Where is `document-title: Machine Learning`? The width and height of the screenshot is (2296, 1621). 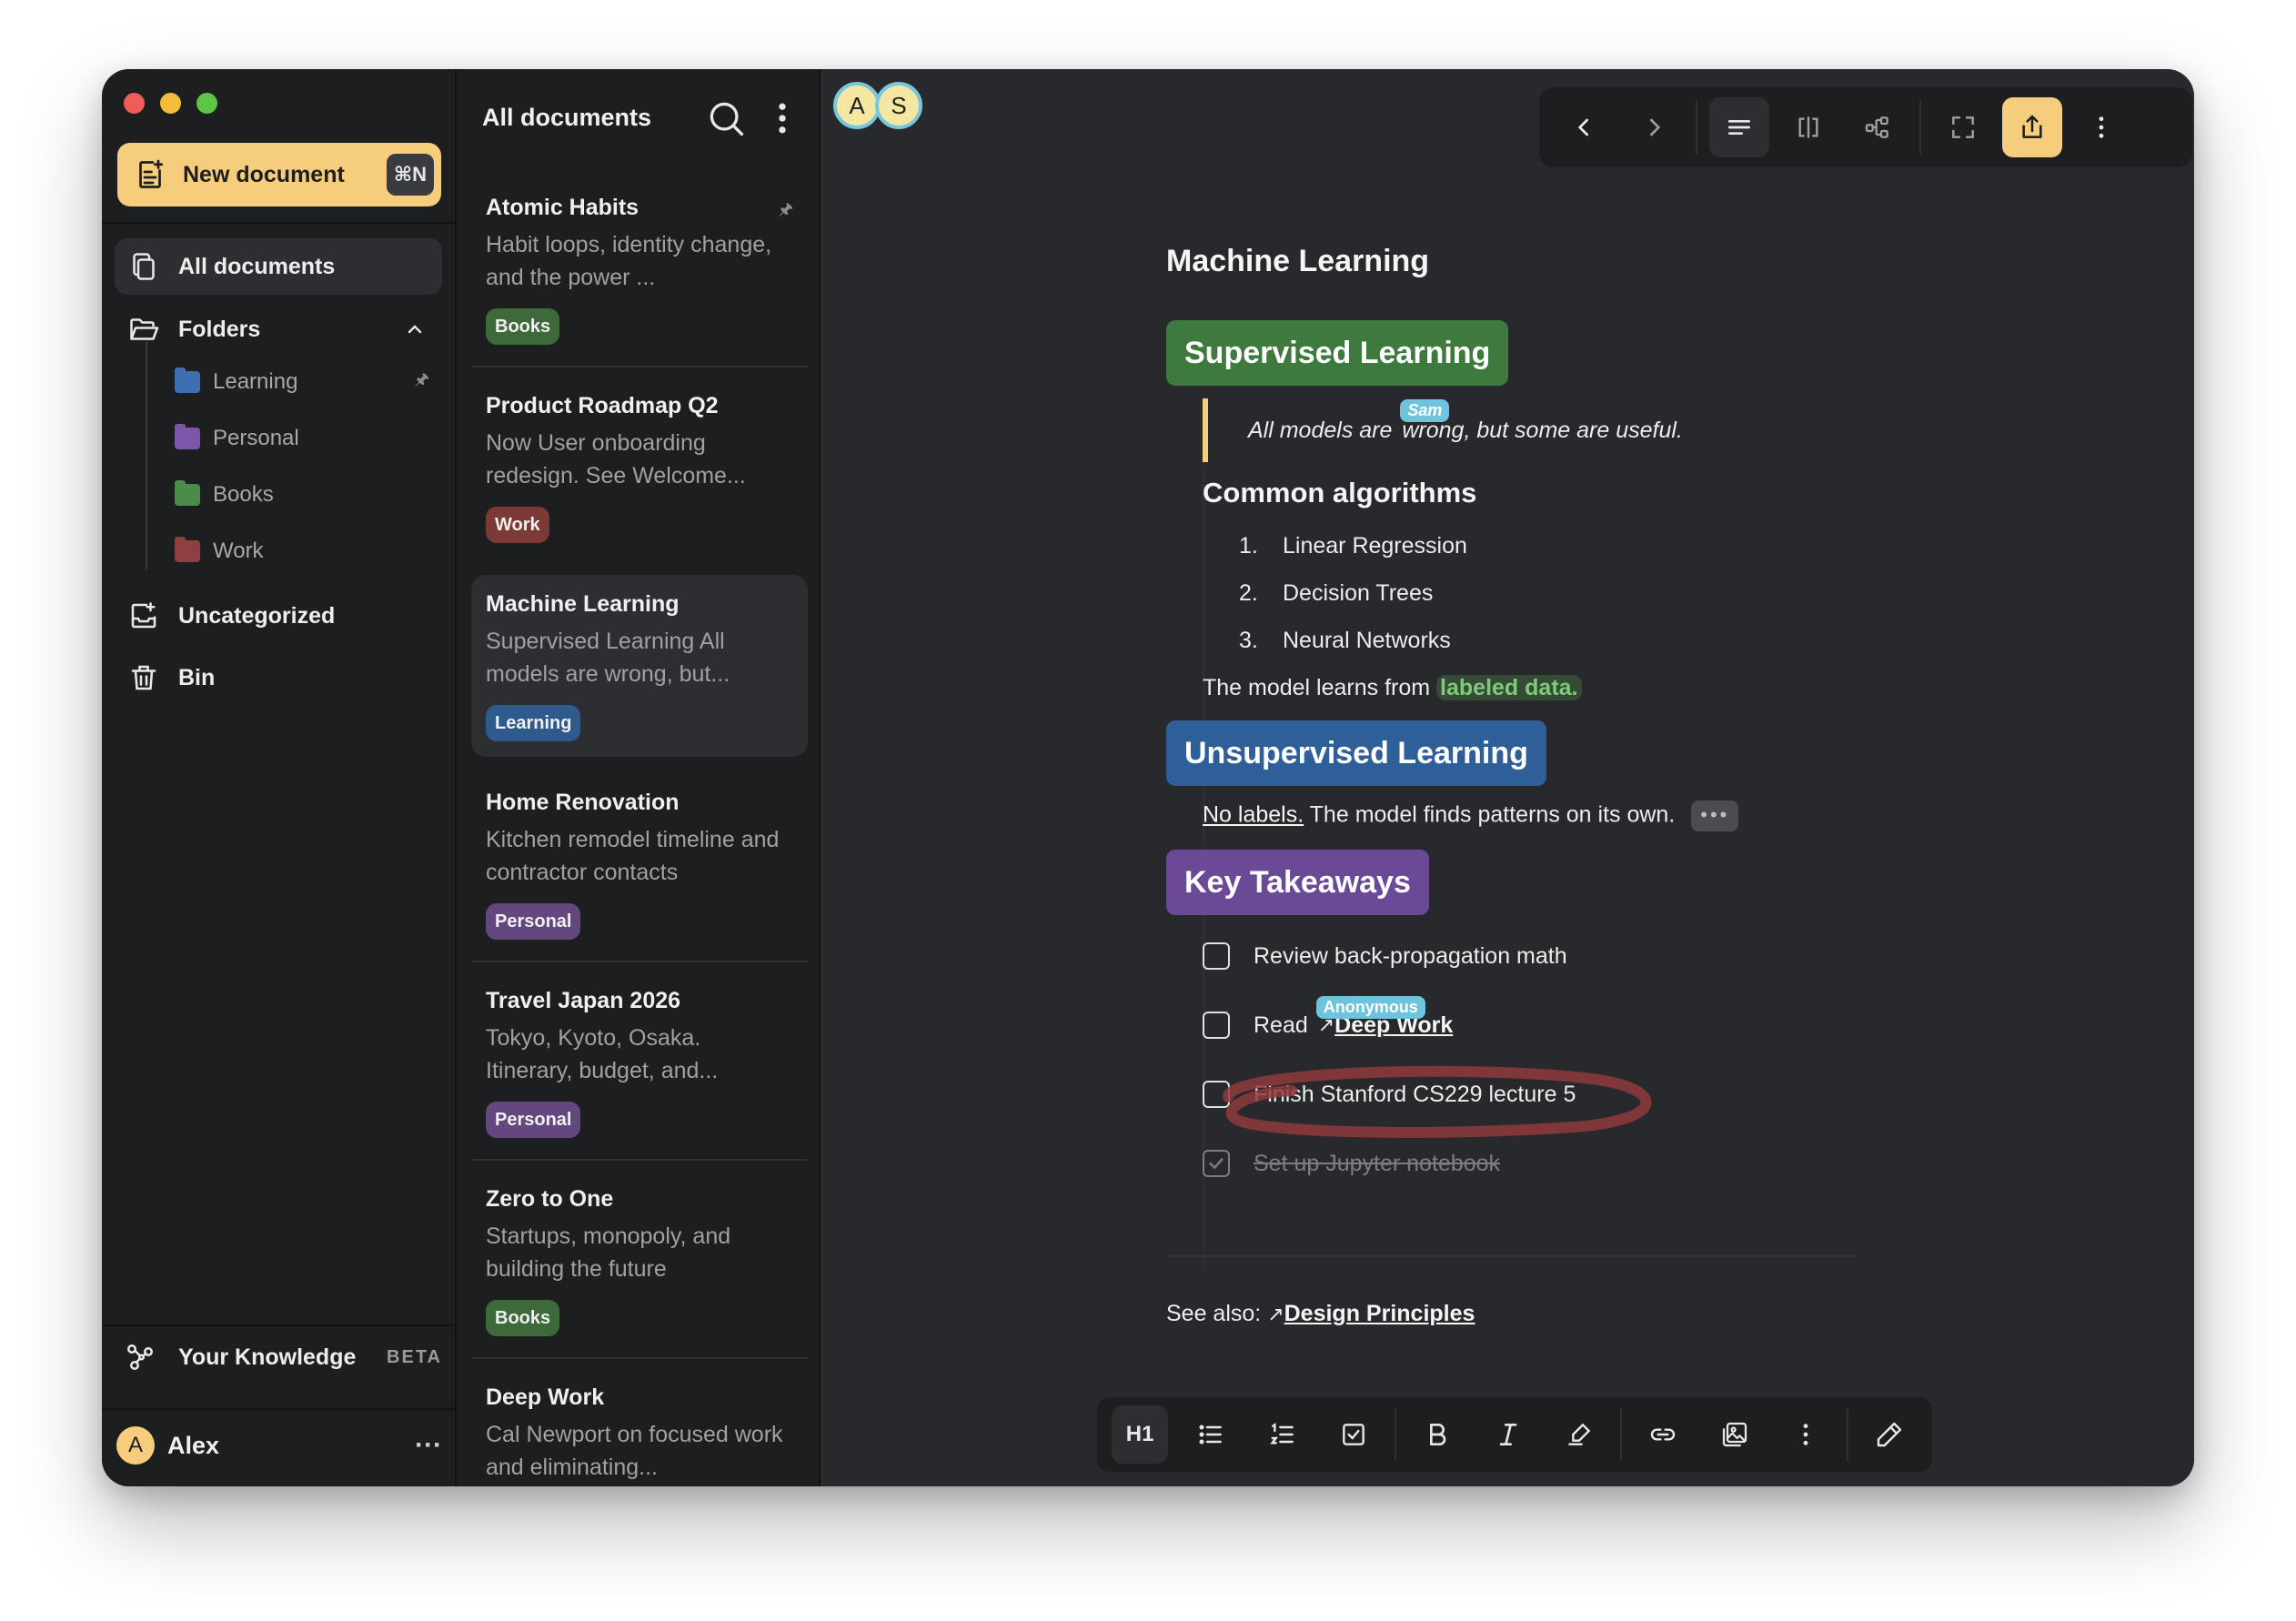
document-title: Machine Learning is located at coordinates (1297, 261).